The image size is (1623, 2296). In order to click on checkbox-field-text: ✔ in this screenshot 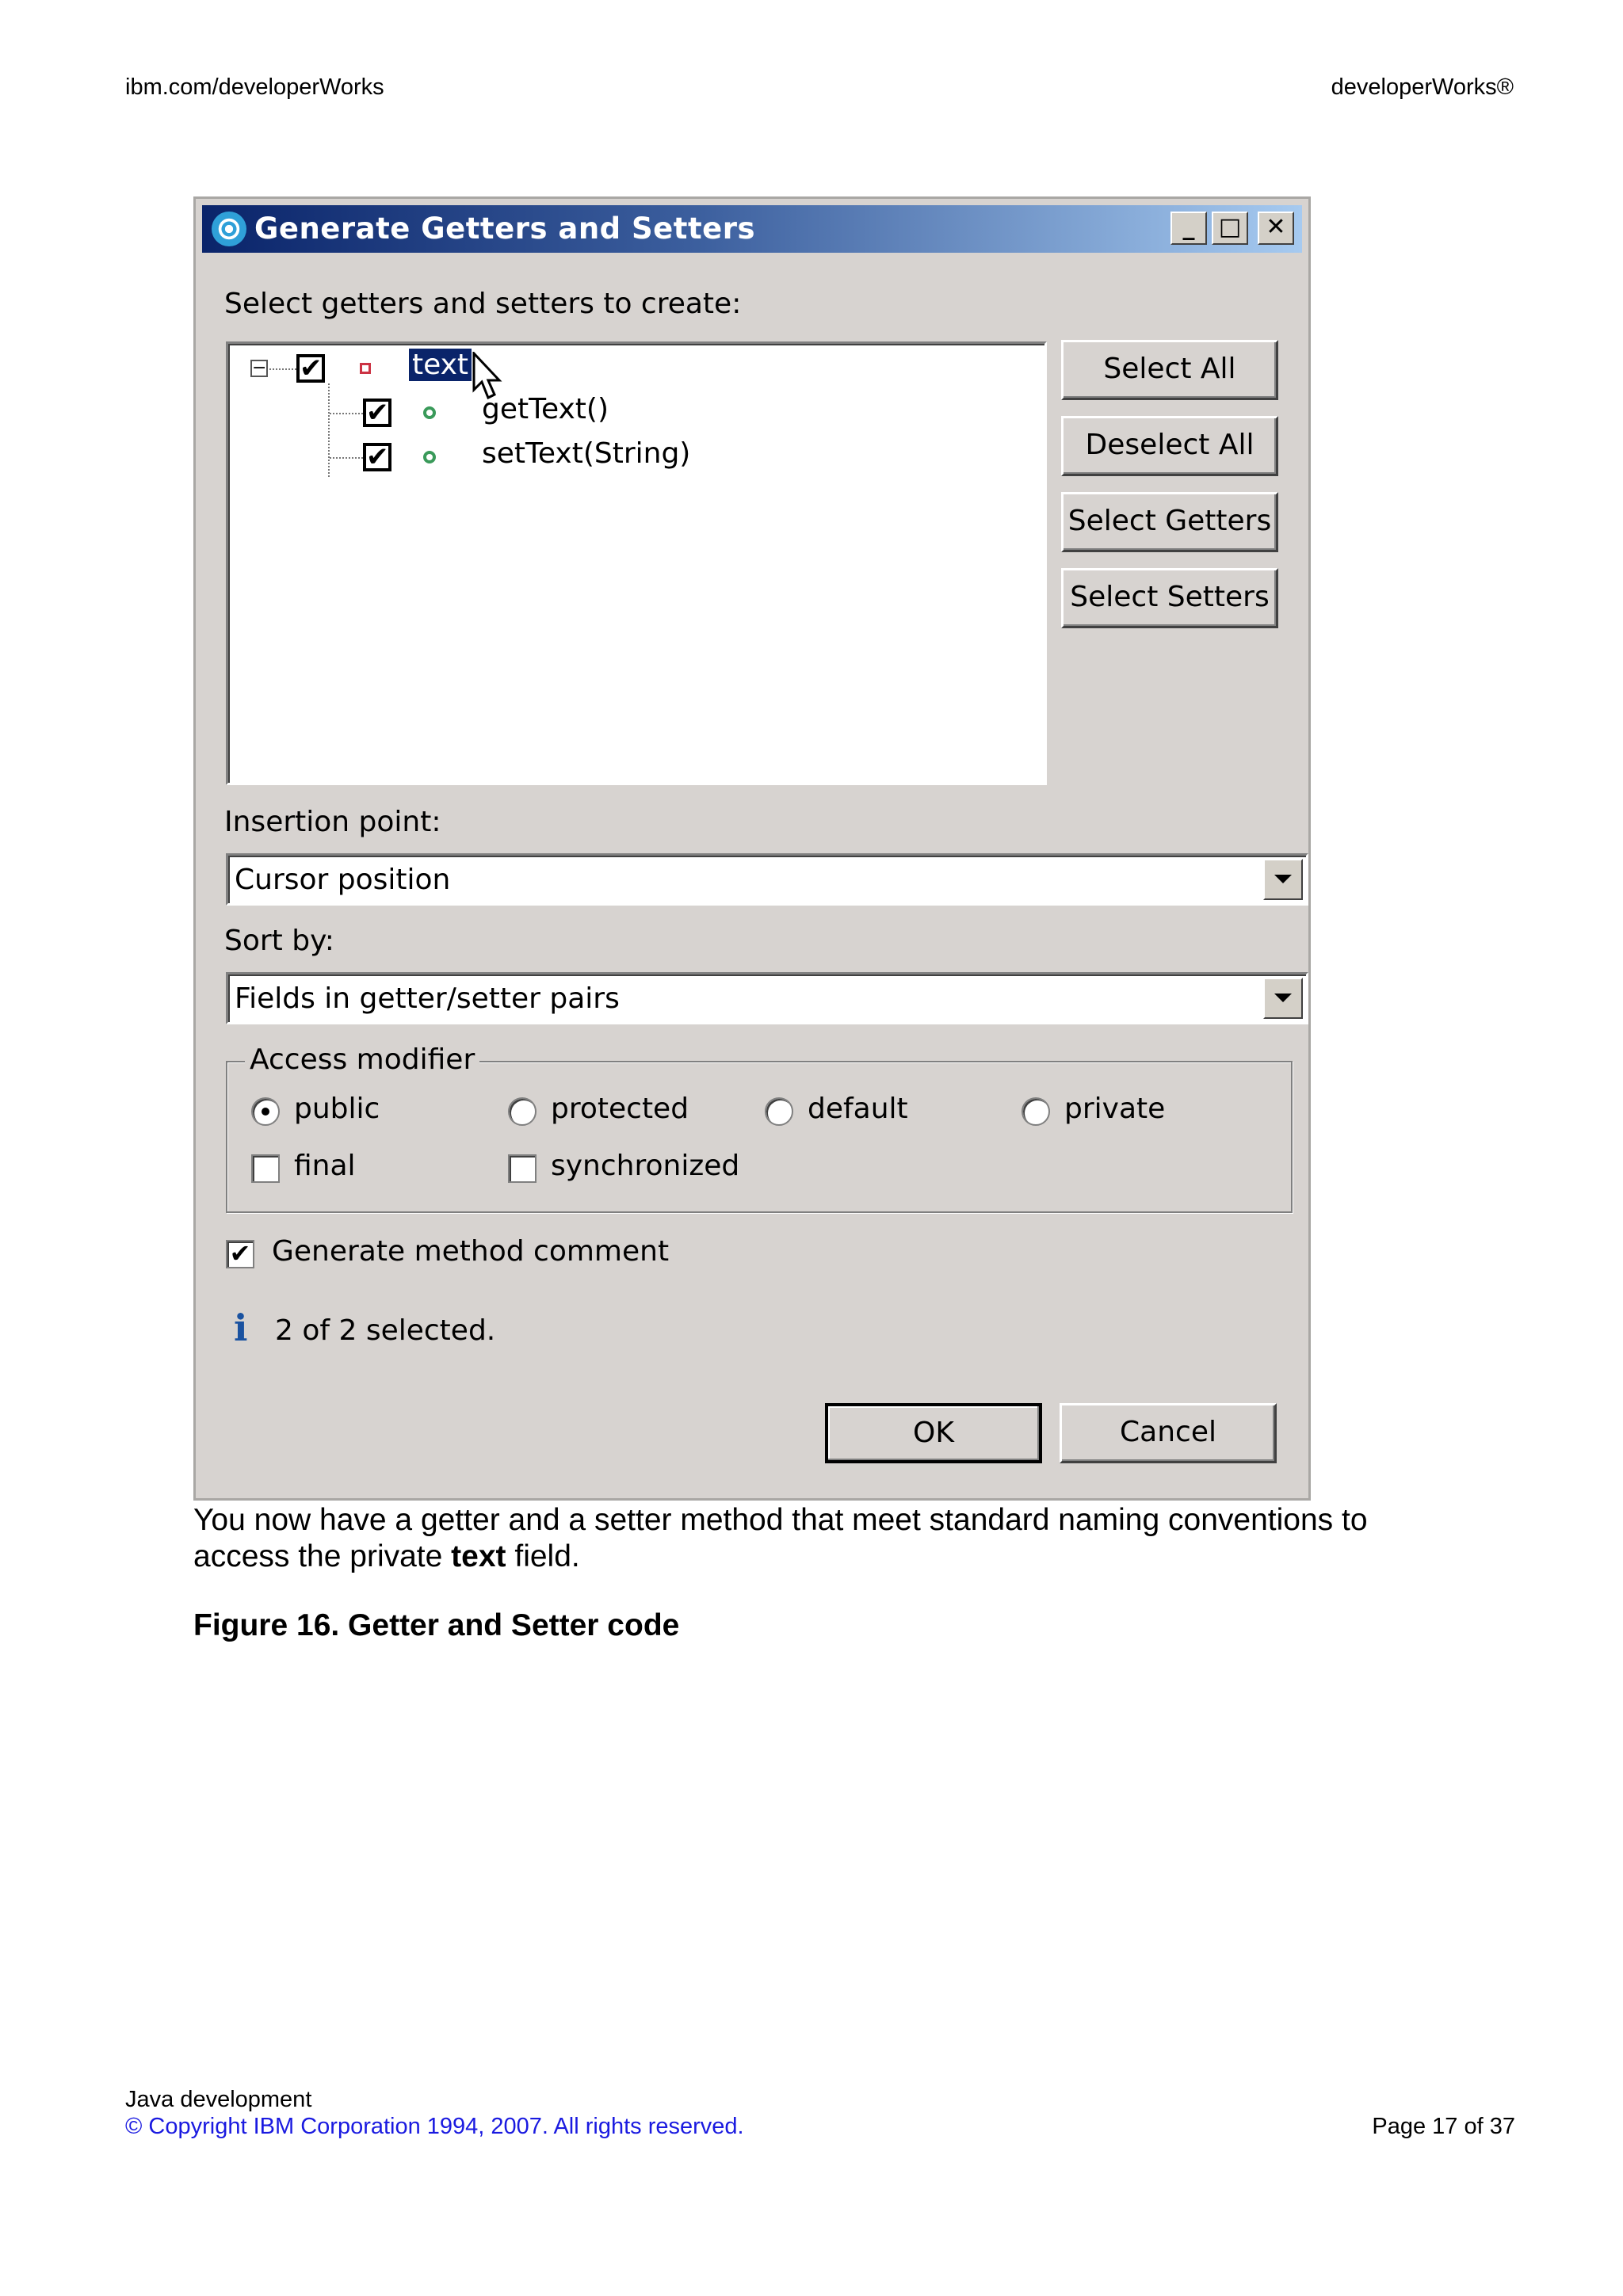, I will do `click(310, 368)`.